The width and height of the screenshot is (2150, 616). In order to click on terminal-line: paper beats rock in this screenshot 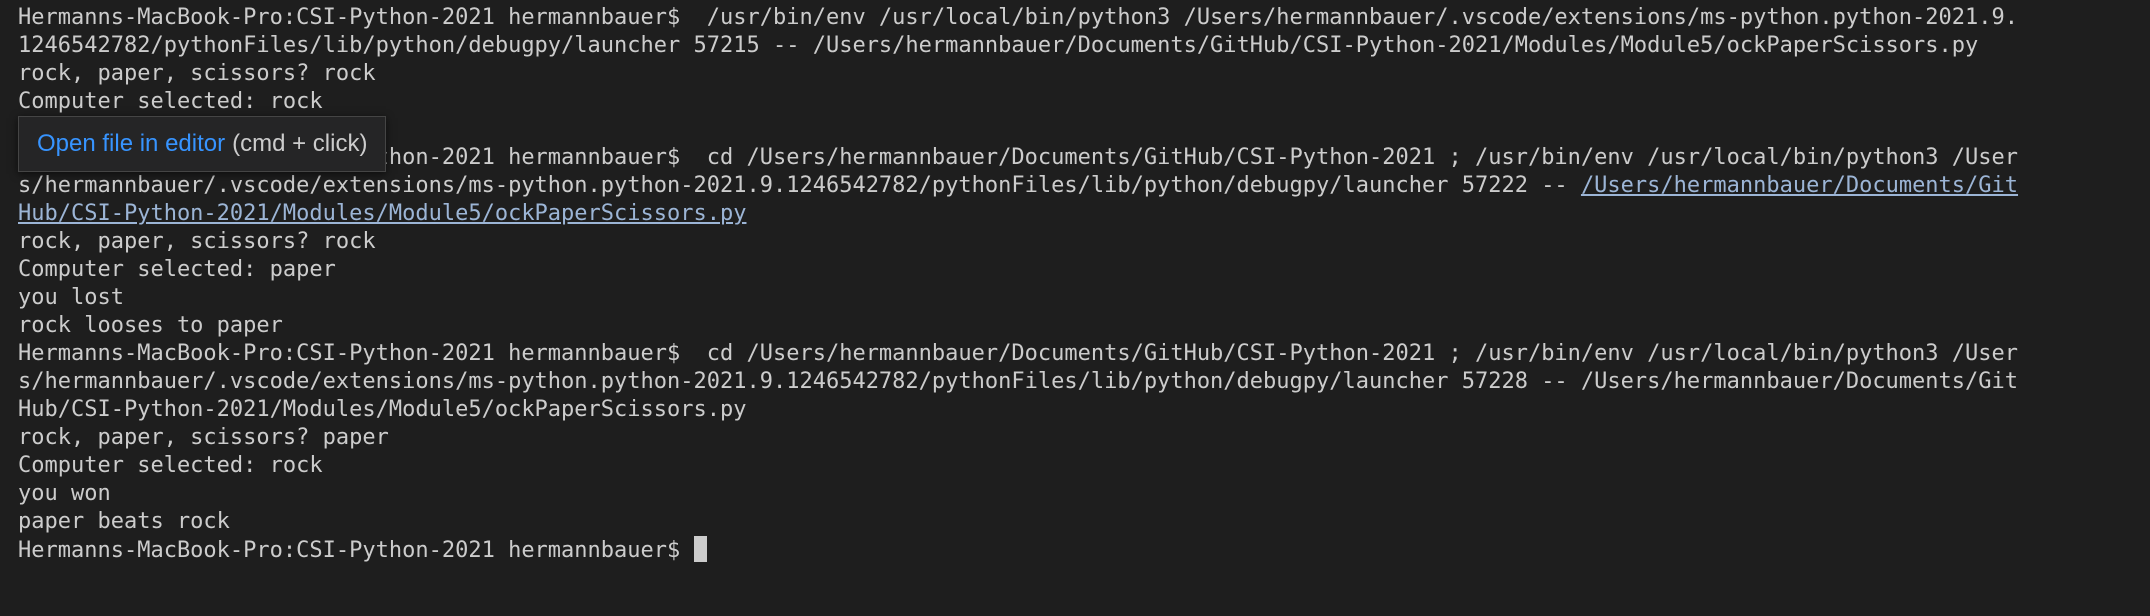, I will do `click(1084, 522)`.